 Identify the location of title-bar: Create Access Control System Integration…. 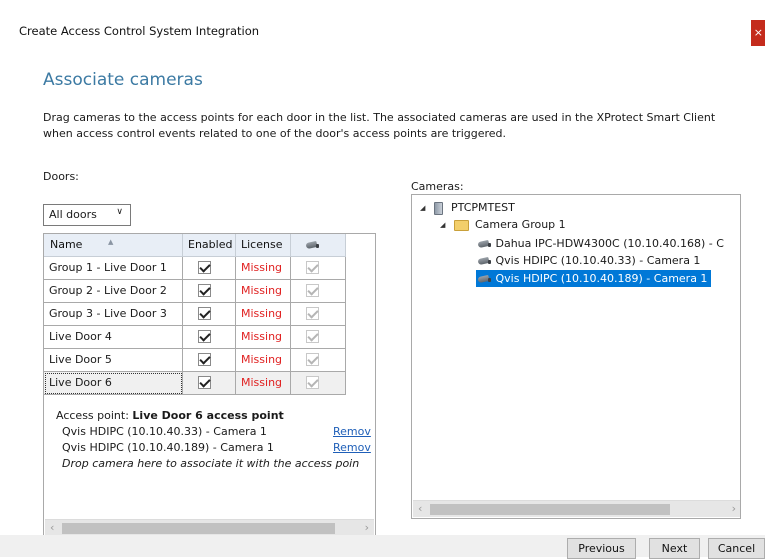
(382, 31).